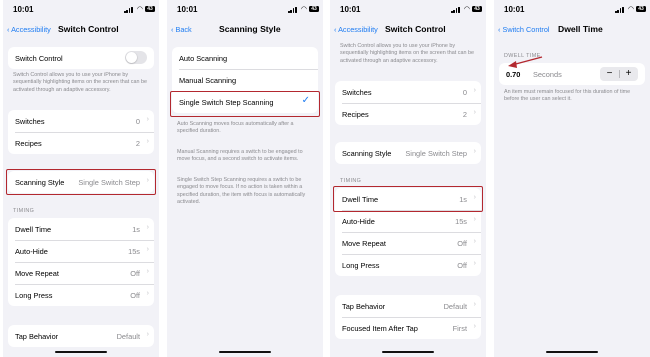  I want to click on dwell-time-stepper-row: 0.70 Seconds − +, so click(572, 74).